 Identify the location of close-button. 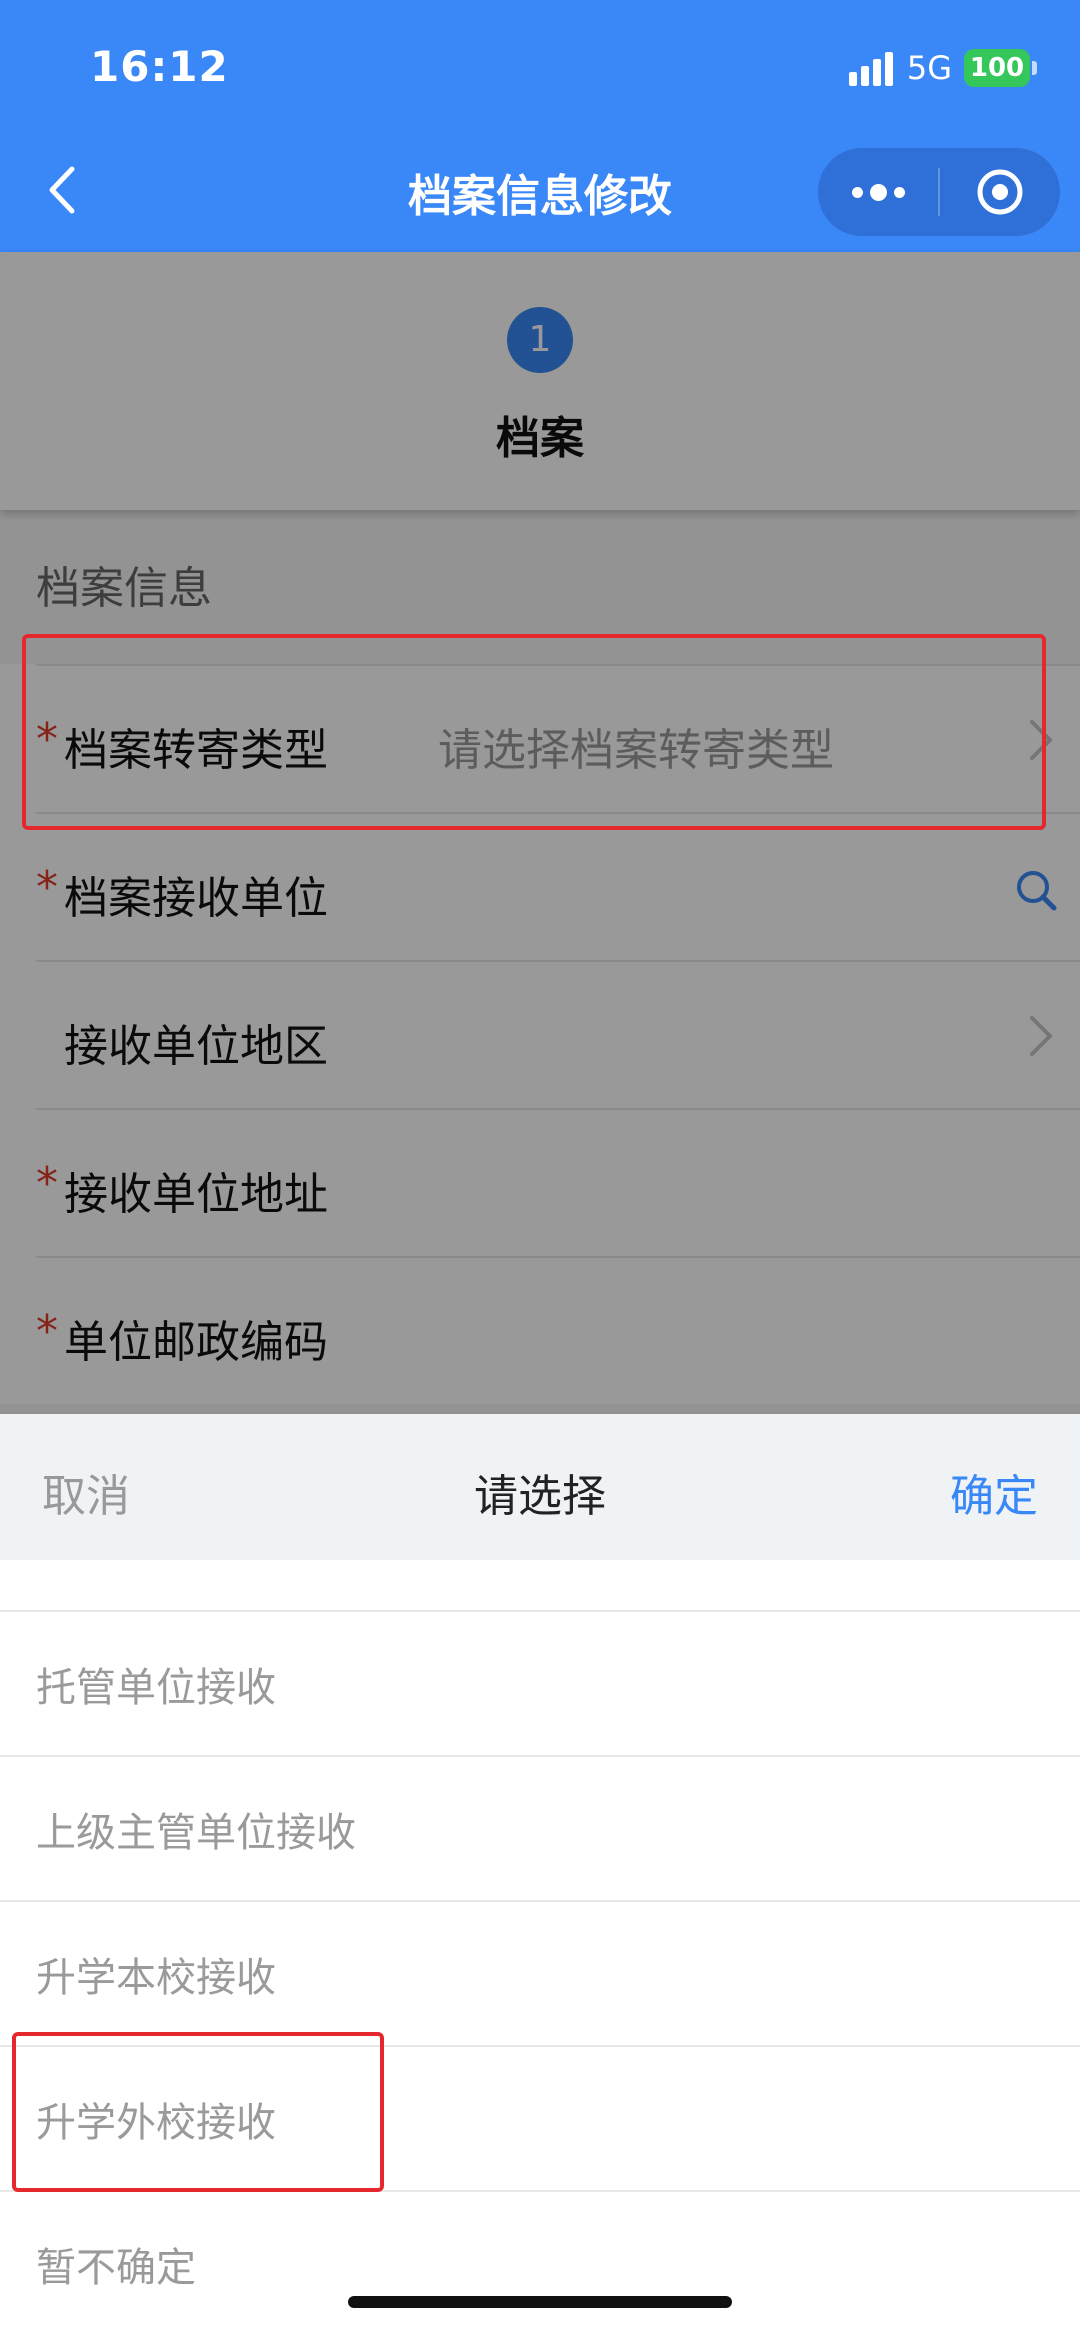
(1000, 192).